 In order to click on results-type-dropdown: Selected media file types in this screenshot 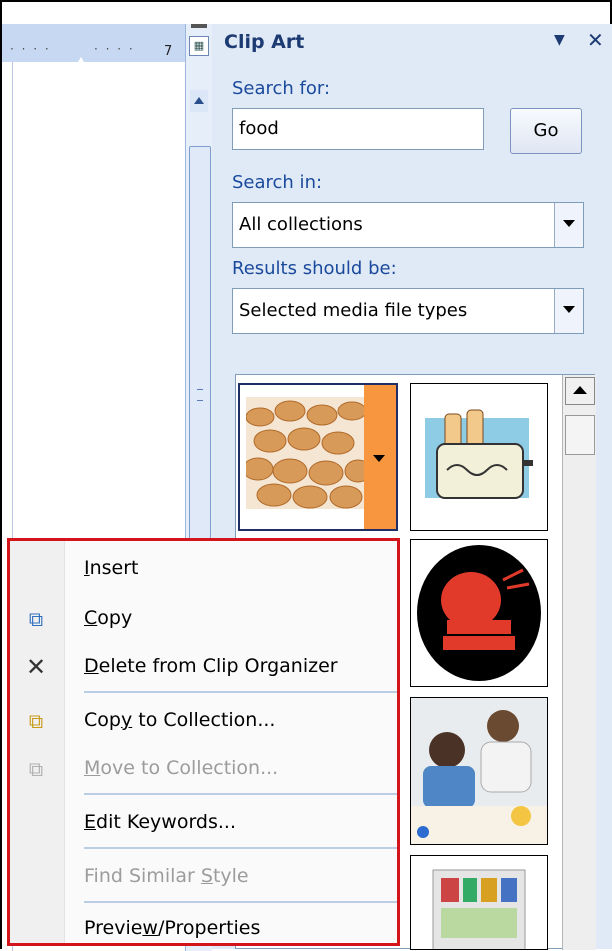, I will do `click(408, 311)`.